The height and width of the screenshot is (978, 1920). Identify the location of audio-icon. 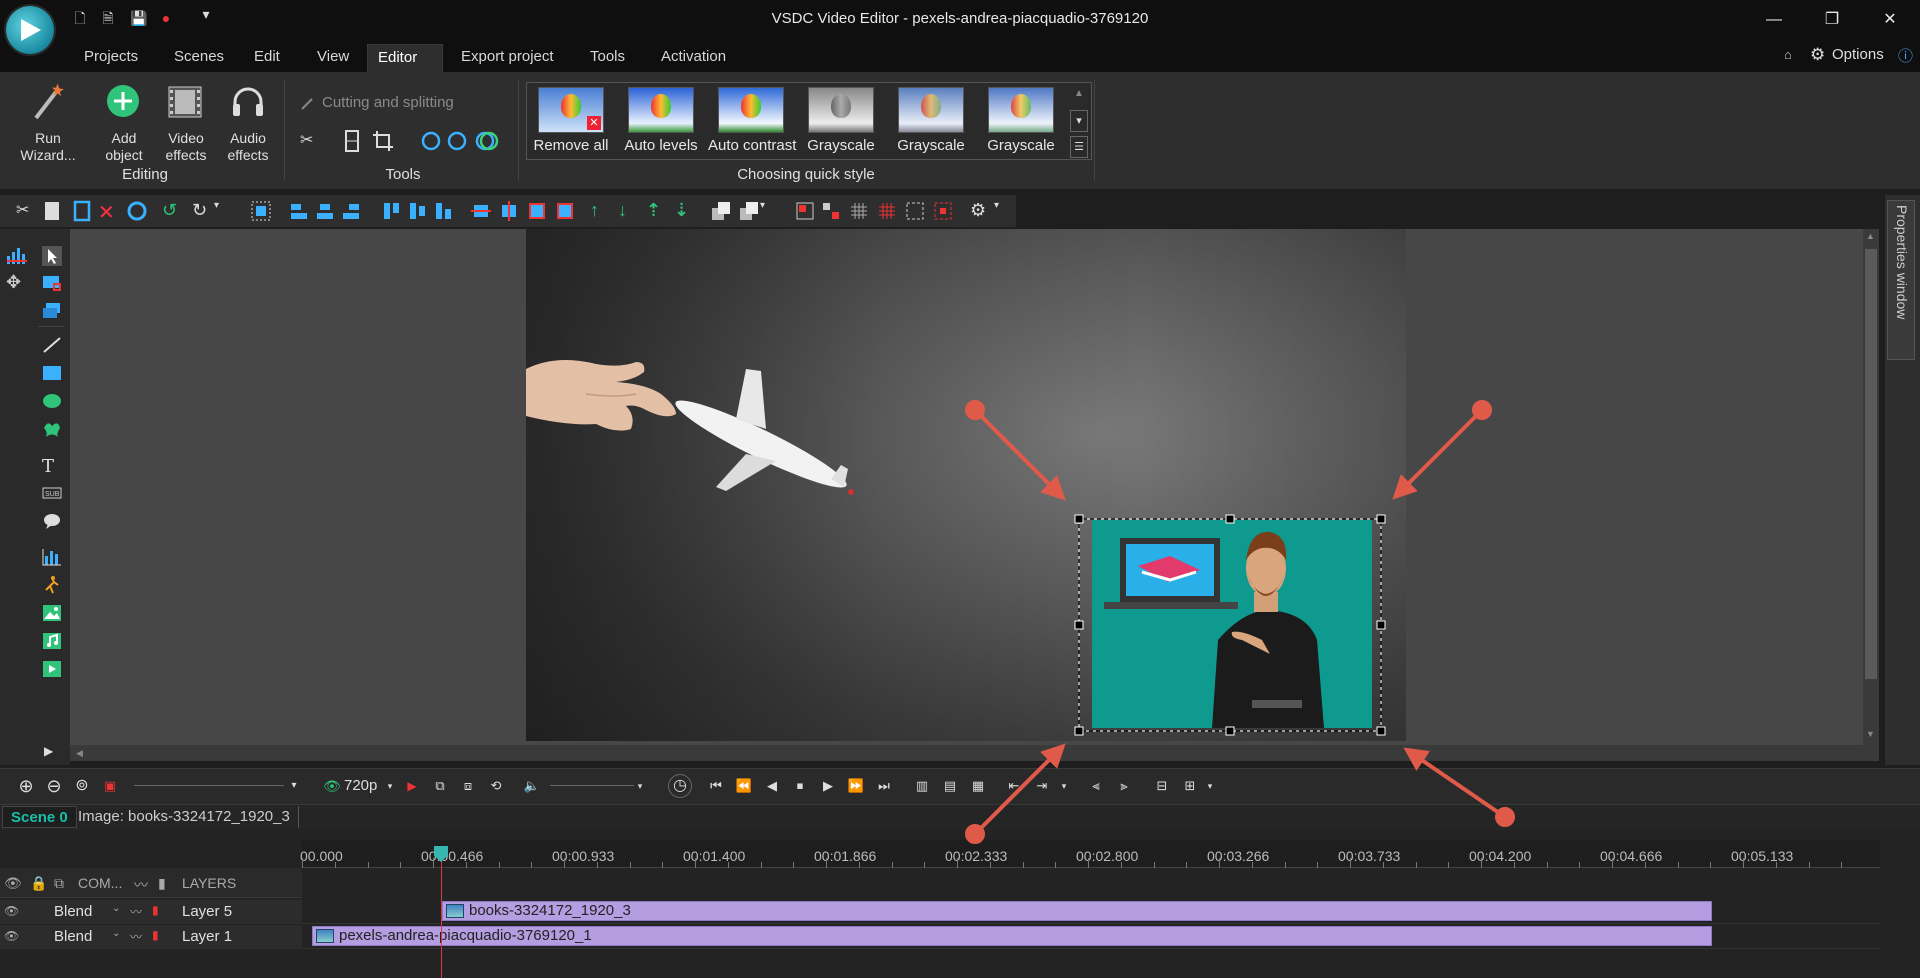
(52, 641).